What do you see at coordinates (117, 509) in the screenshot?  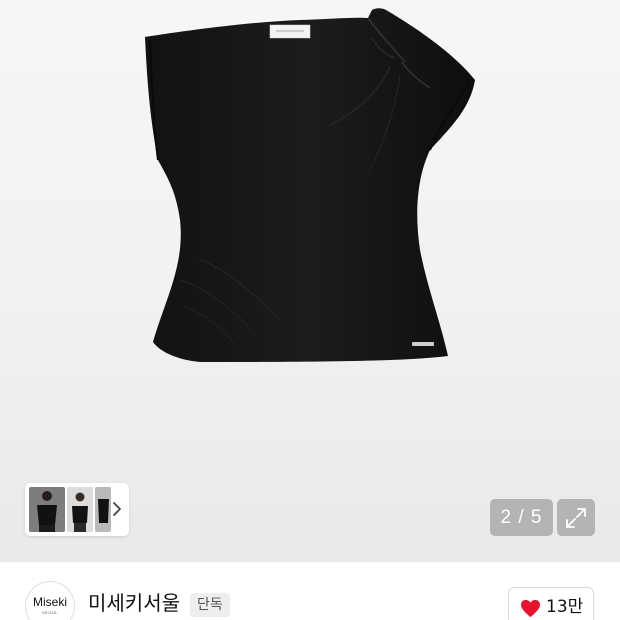 I see `chevron-right-icon` at bounding box center [117, 509].